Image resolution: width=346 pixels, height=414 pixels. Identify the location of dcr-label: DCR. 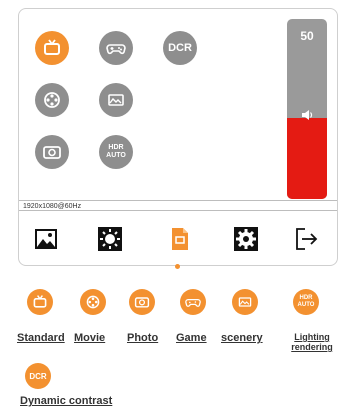
(180, 48).